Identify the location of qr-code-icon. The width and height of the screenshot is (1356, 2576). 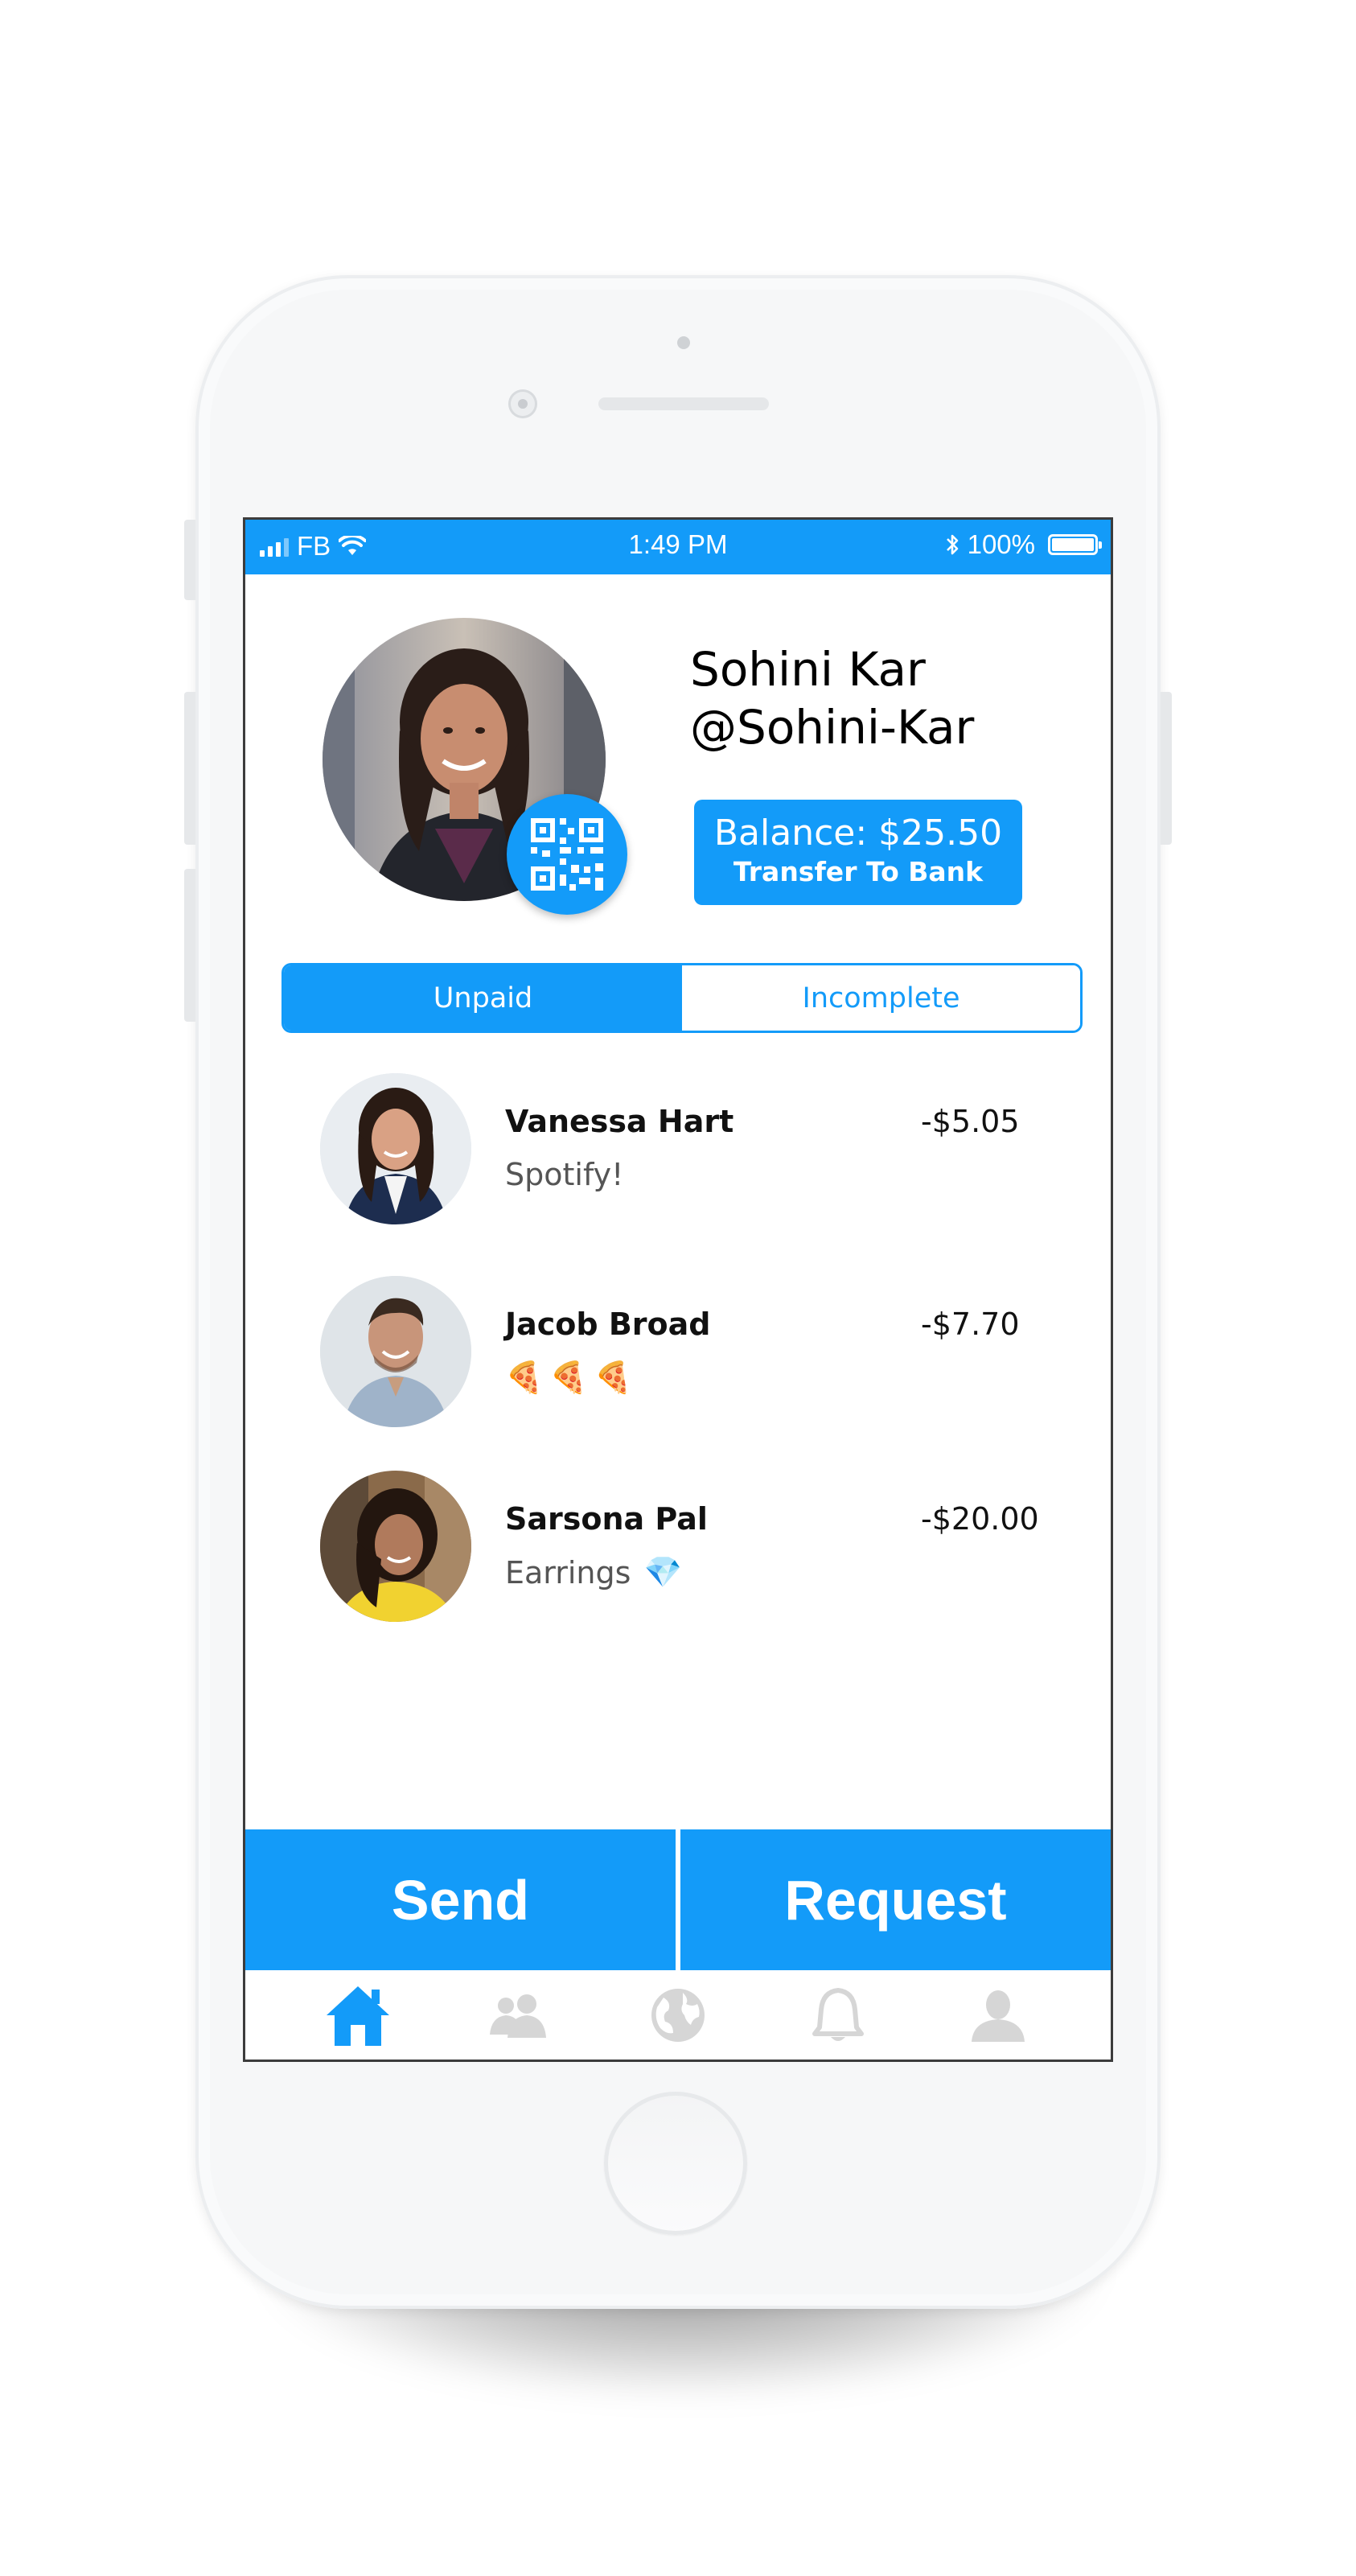
(567, 854).